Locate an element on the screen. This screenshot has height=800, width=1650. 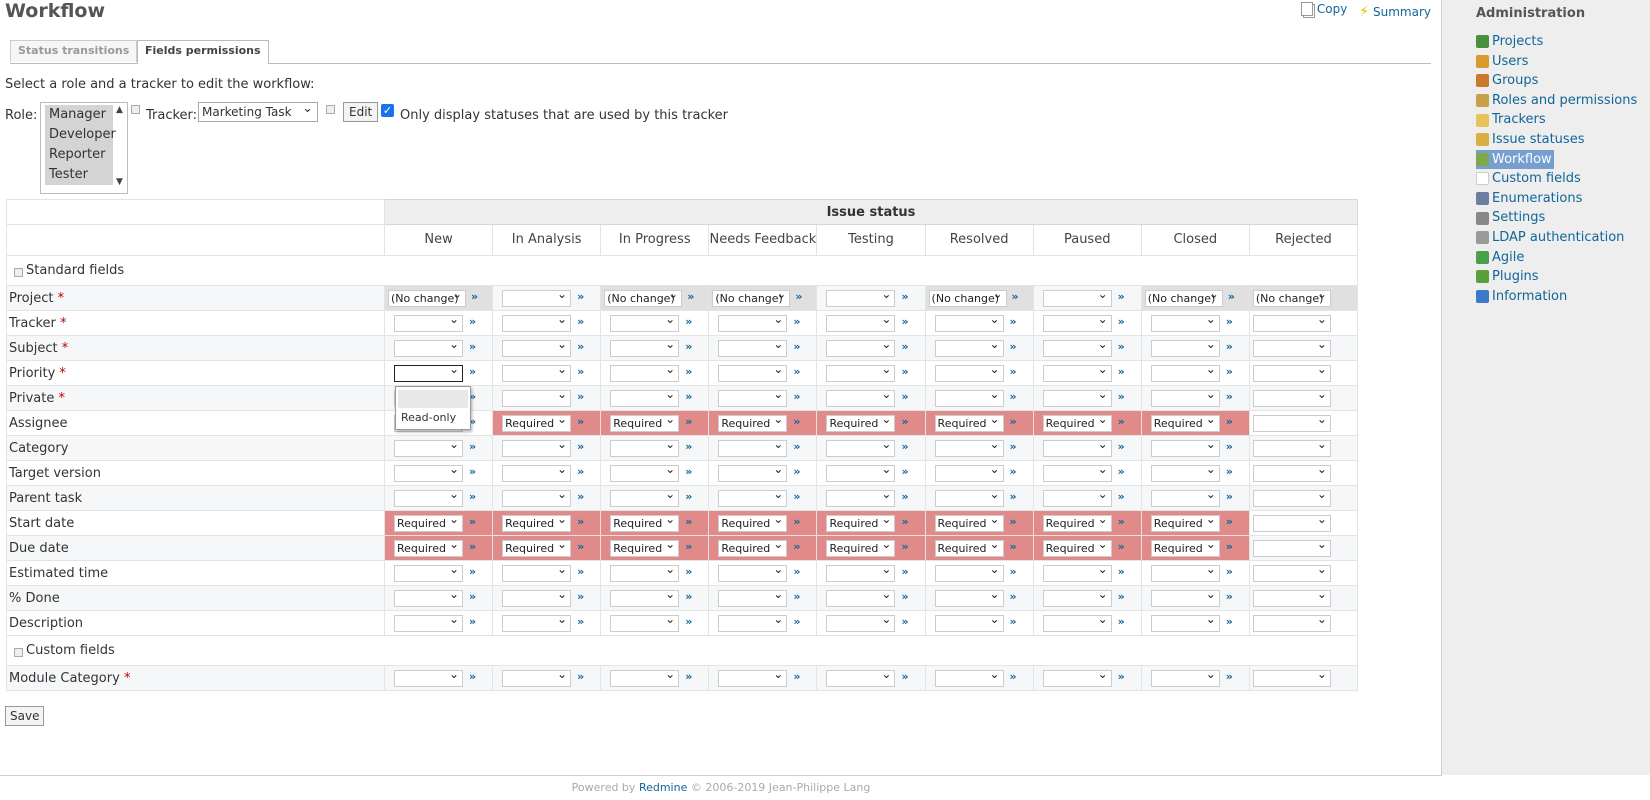
dropdown-option-blank is located at coordinates (433, 399).